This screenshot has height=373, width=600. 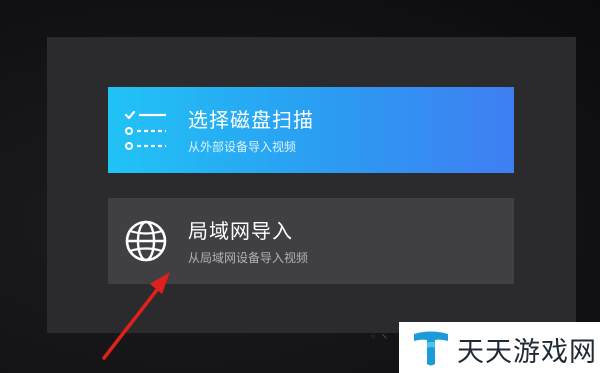 I want to click on option-subtitle: 从外部设备导入视频, so click(x=242, y=147).